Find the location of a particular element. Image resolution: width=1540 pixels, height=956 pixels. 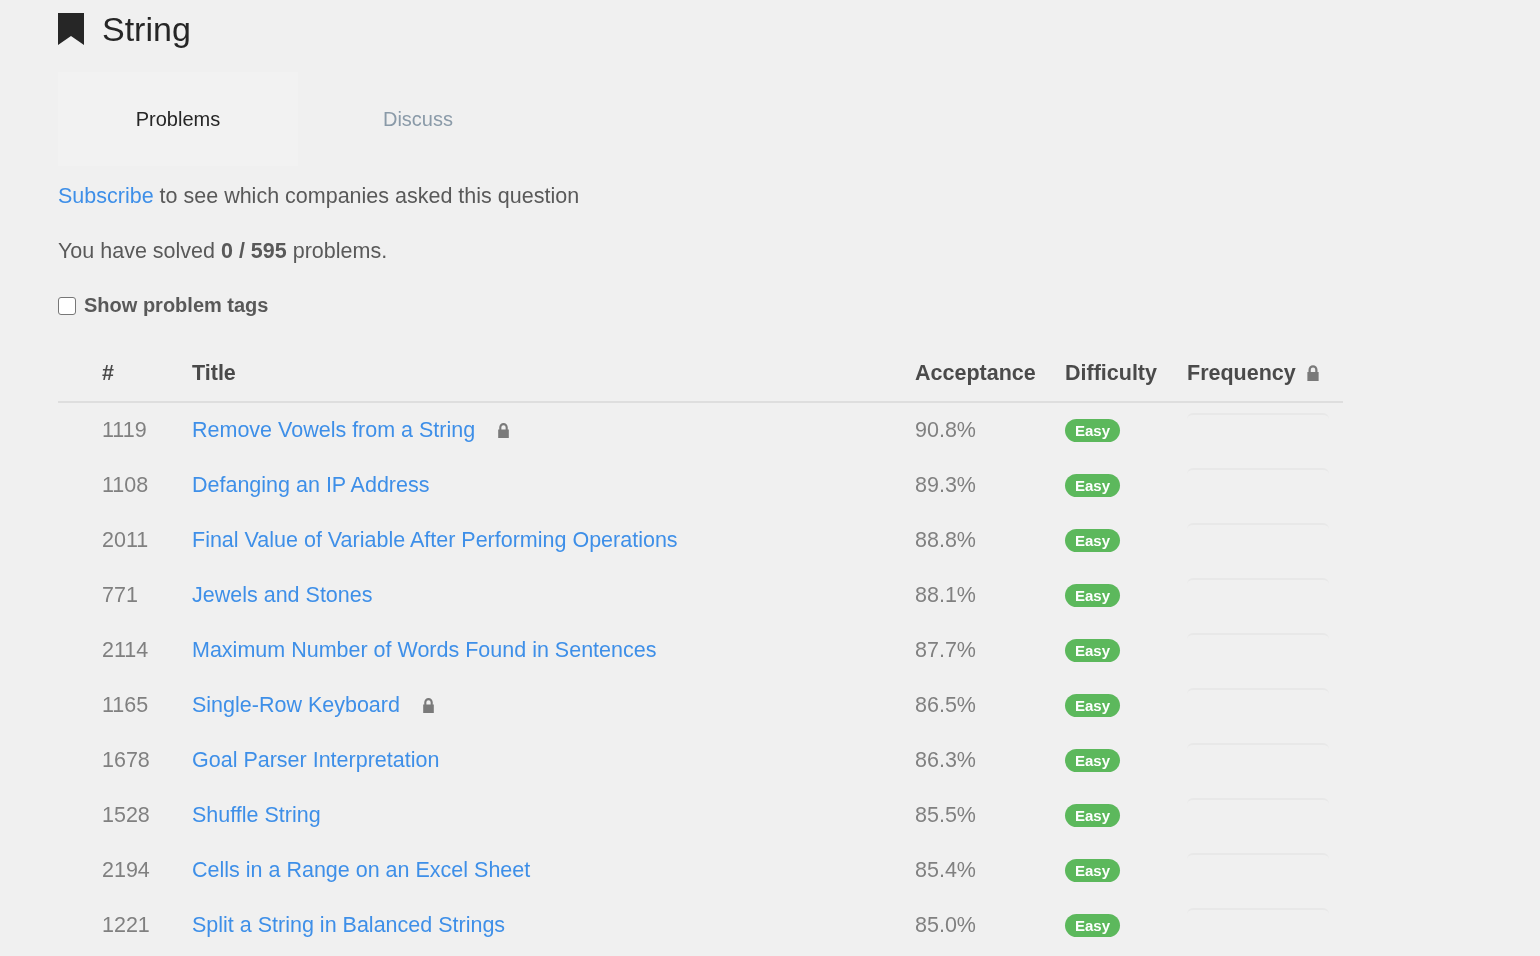

problem-number: 1678 is located at coordinates (126, 760).